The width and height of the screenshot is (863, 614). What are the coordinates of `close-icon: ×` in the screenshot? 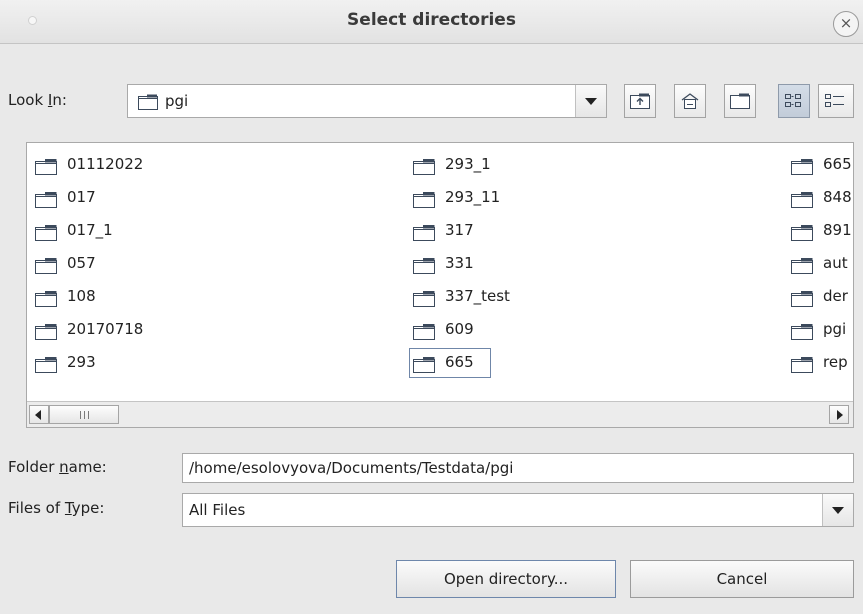 It's located at (846, 23).